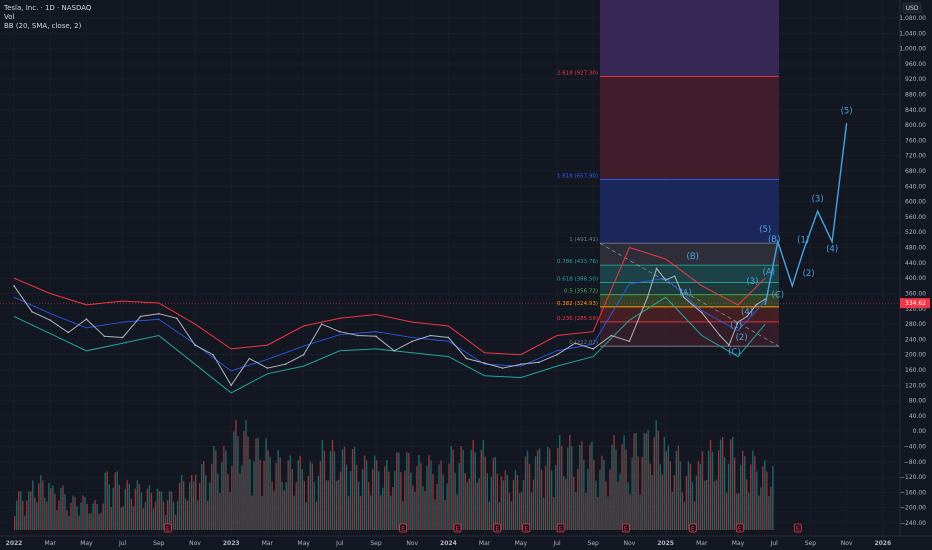 The height and width of the screenshot is (550, 932). I want to click on fib-level-label: 1 (491.41), so click(583, 240).